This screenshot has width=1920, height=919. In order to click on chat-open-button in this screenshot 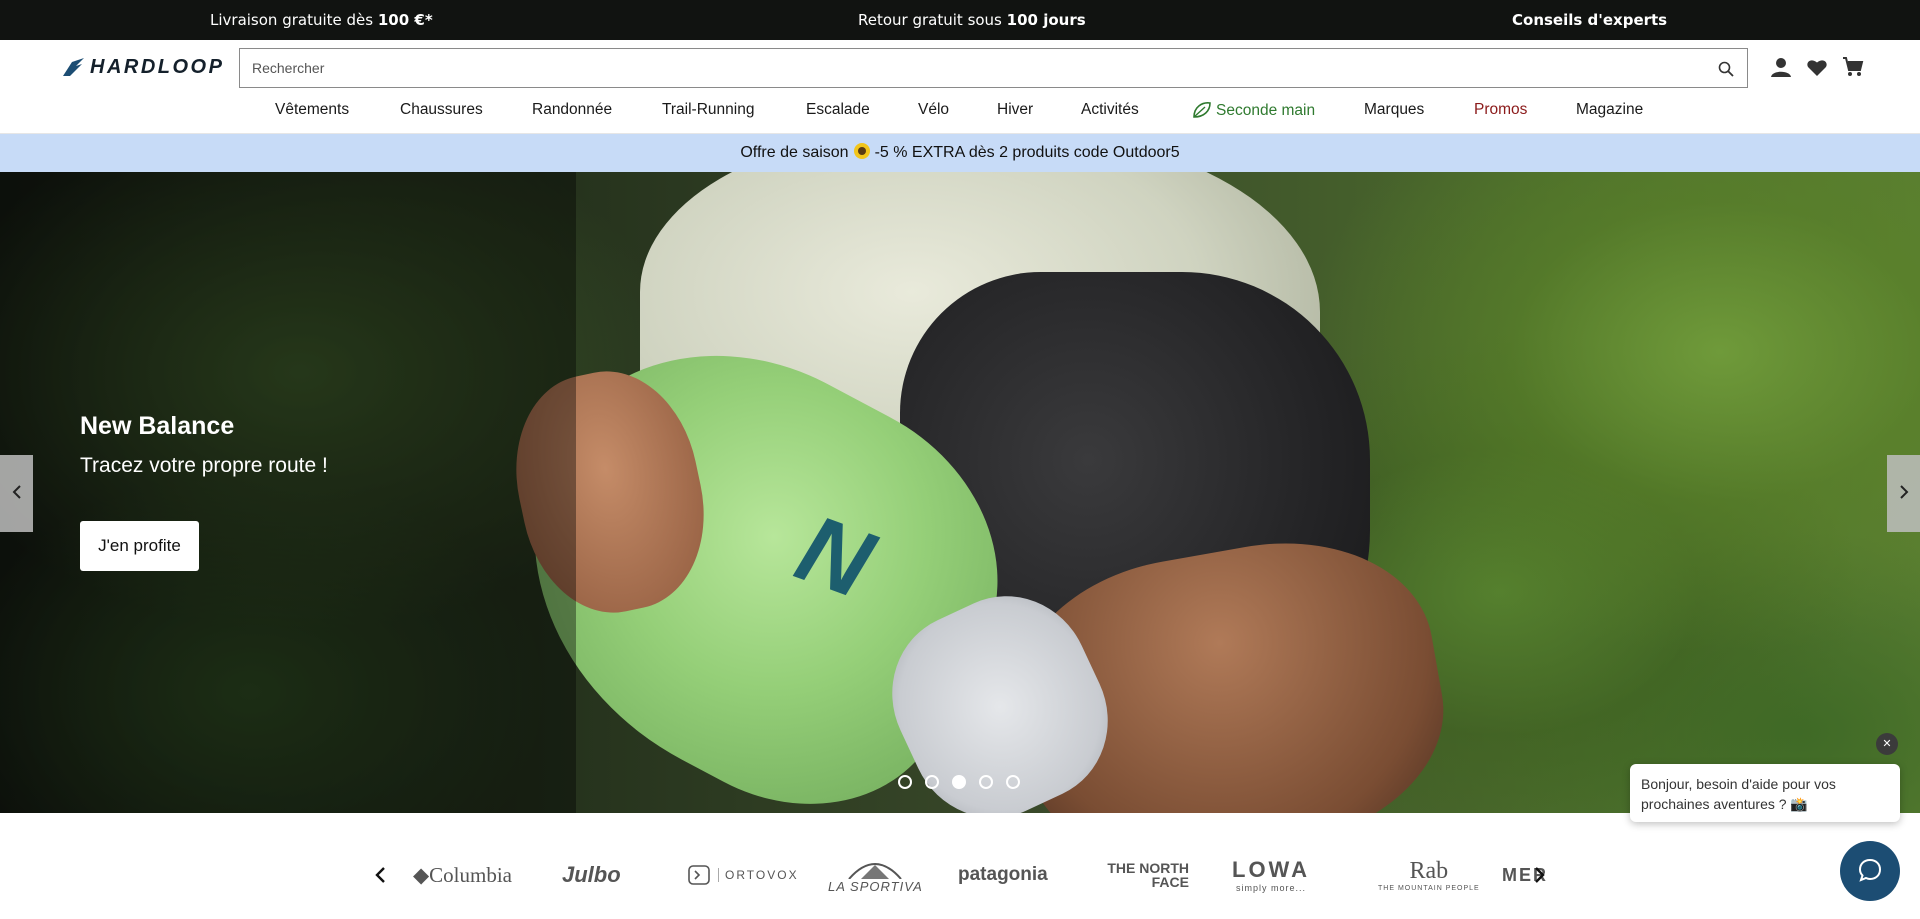, I will do `click(1870, 871)`.